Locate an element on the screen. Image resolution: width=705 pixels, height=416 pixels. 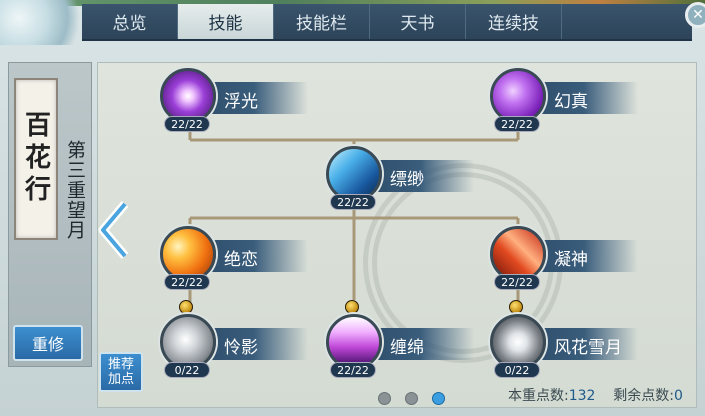
skill-name: 怜影 is located at coordinates (241, 348).